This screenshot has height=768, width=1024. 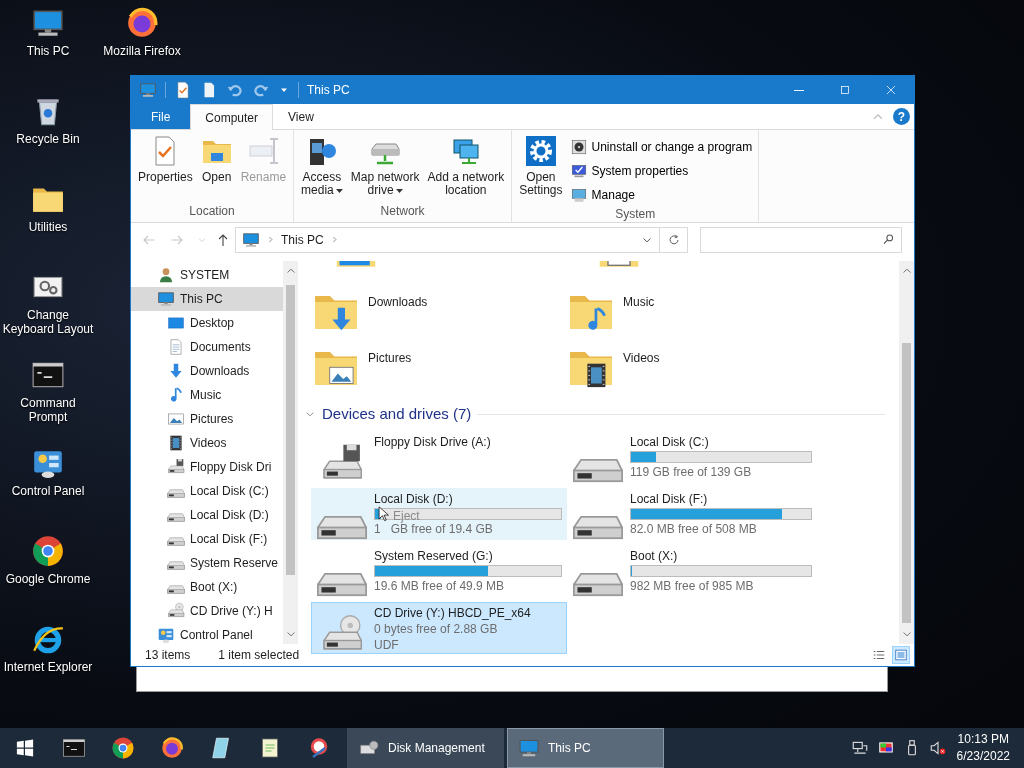 I want to click on free-space-text: 19.6 MB free of 49.9 MB, so click(x=439, y=586).